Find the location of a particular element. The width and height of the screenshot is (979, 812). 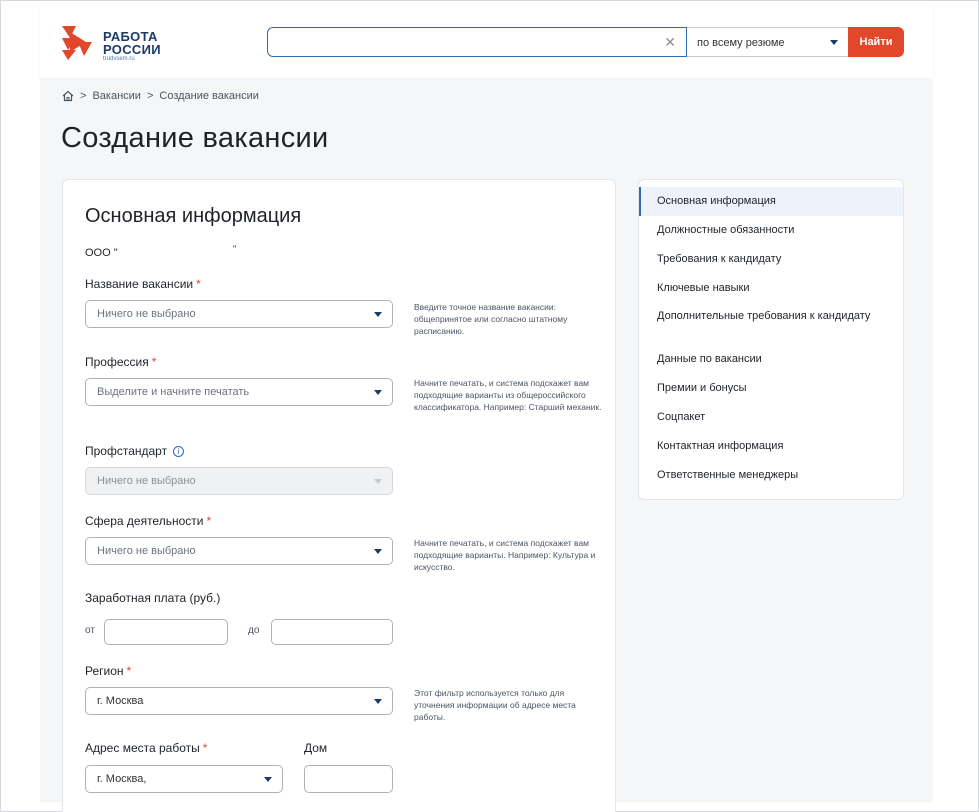

clear-icon: ✕ is located at coordinates (670, 42).